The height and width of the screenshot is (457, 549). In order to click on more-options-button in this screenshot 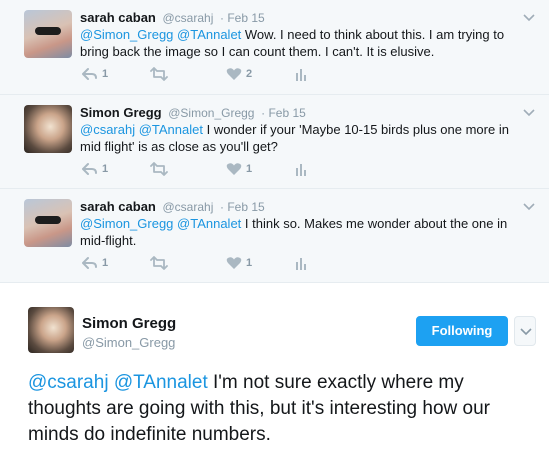, I will do `click(525, 331)`.